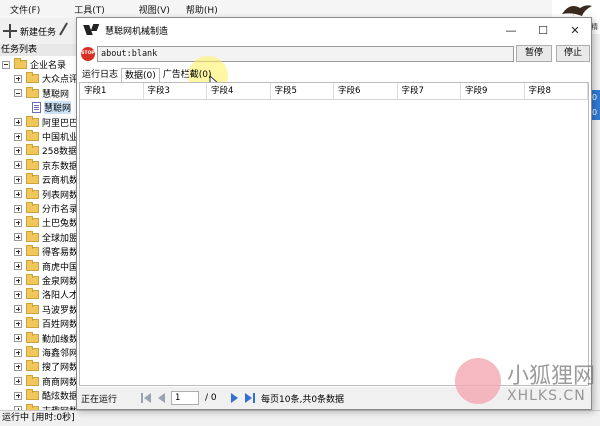  What do you see at coordinates (38, 31) in the screenshot?
I see `new-task-button: 新建任务` at bounding box center [38, 31].